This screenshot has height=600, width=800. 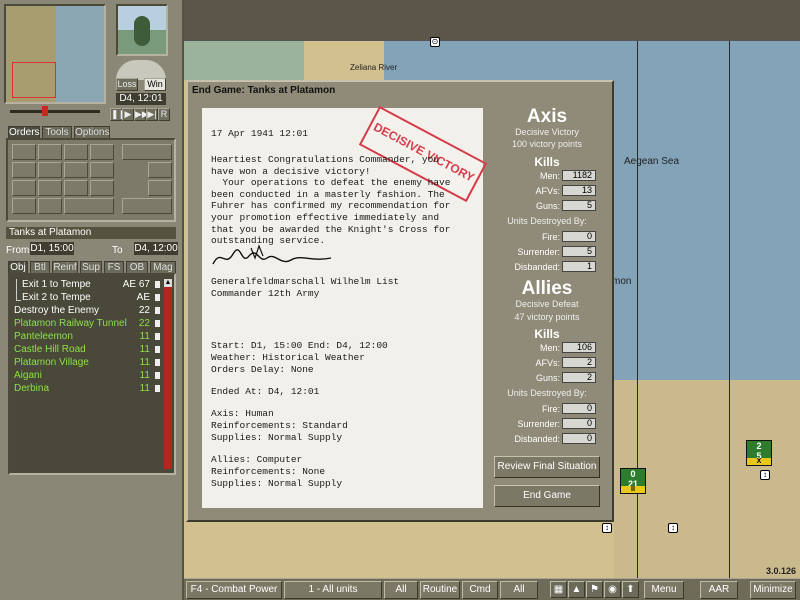 What do you see at coordinates (259, 133) in the screenshot?
I see `letter-date: 17 Apr 1941 12:01` at bounding box center [259, 133].